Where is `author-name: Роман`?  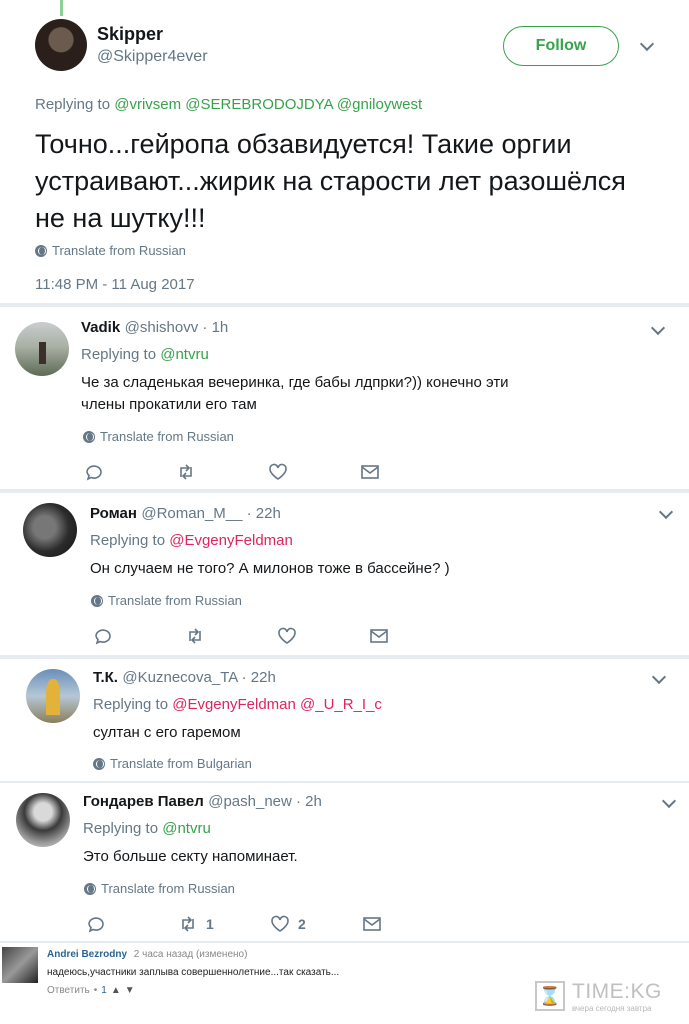 author-name: Роман is located at coordinates (113, 513).